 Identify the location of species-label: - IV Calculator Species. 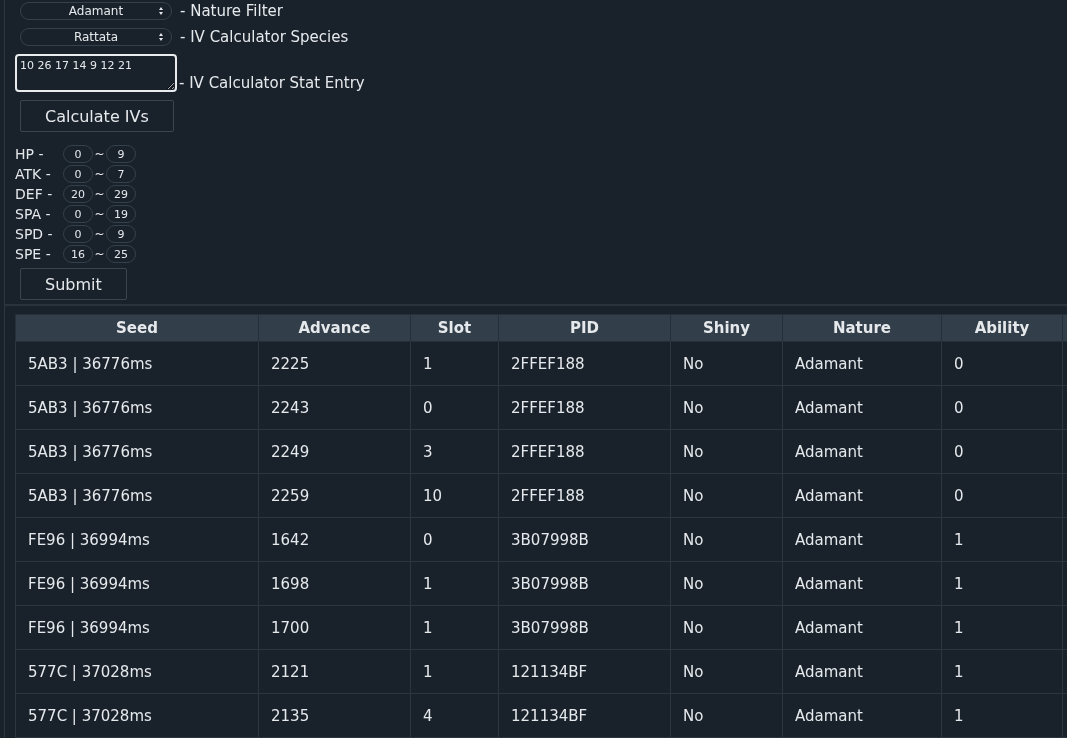
(264, 37).